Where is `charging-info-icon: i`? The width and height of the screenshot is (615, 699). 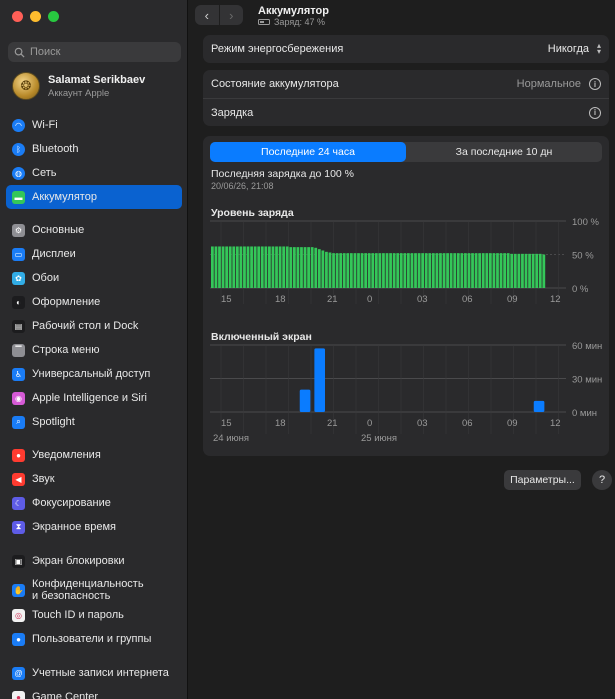 charging-info-icon: i is located at coordinates (595, 112).